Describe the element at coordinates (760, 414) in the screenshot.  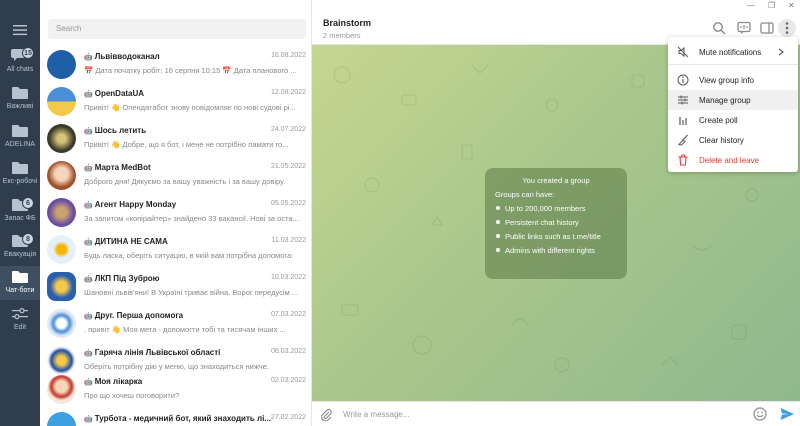
I see `emoji-icon` at that location.